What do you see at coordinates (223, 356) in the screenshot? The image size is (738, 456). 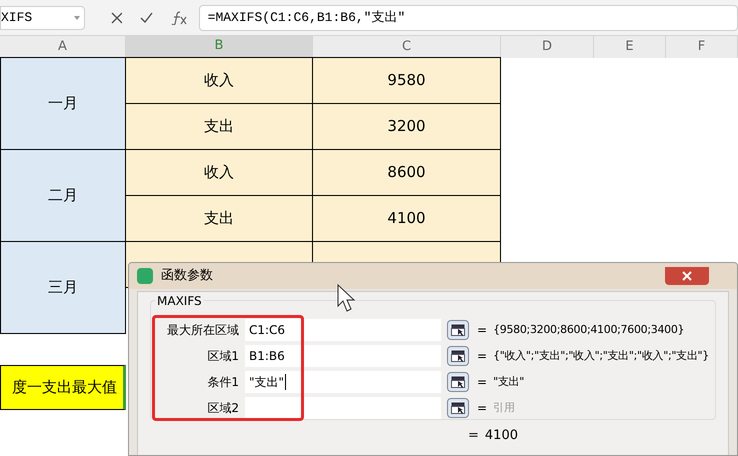 I see `argument-label: 区域1` at bounding box center [223, 356].